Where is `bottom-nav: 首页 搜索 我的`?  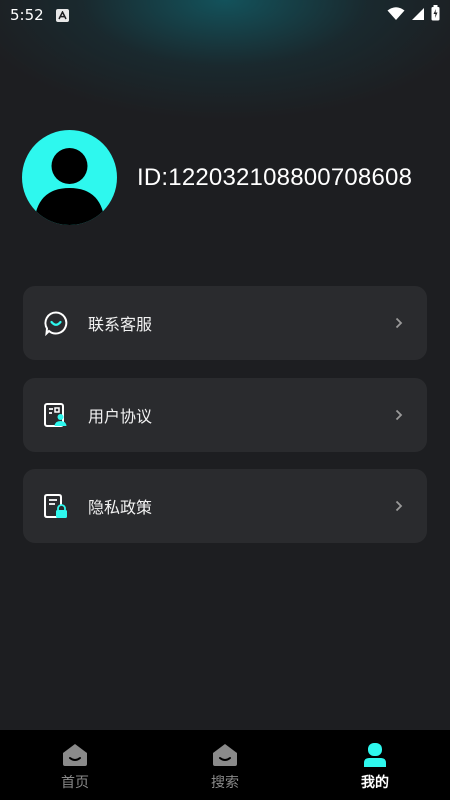 bottom-nav: 首页 搜索 我的 is located at coordinates (225, 765).